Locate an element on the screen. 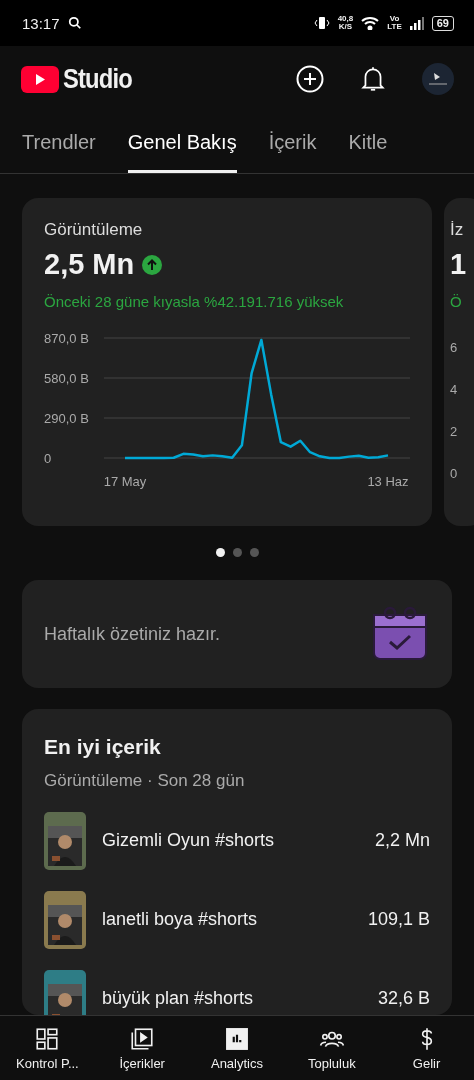 Image resolution: width=474 pixels, height=1080 pixels. axis-label: 580,0 B is located at coordinates (66, 378).